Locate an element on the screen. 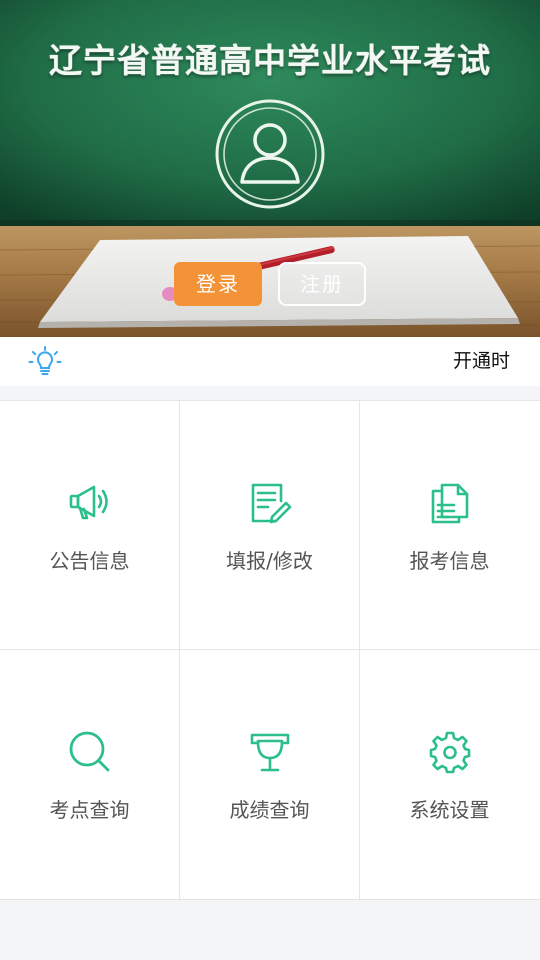 This screenshot has height=960, width=540. documents-icon is located at coordinates (450, 503).